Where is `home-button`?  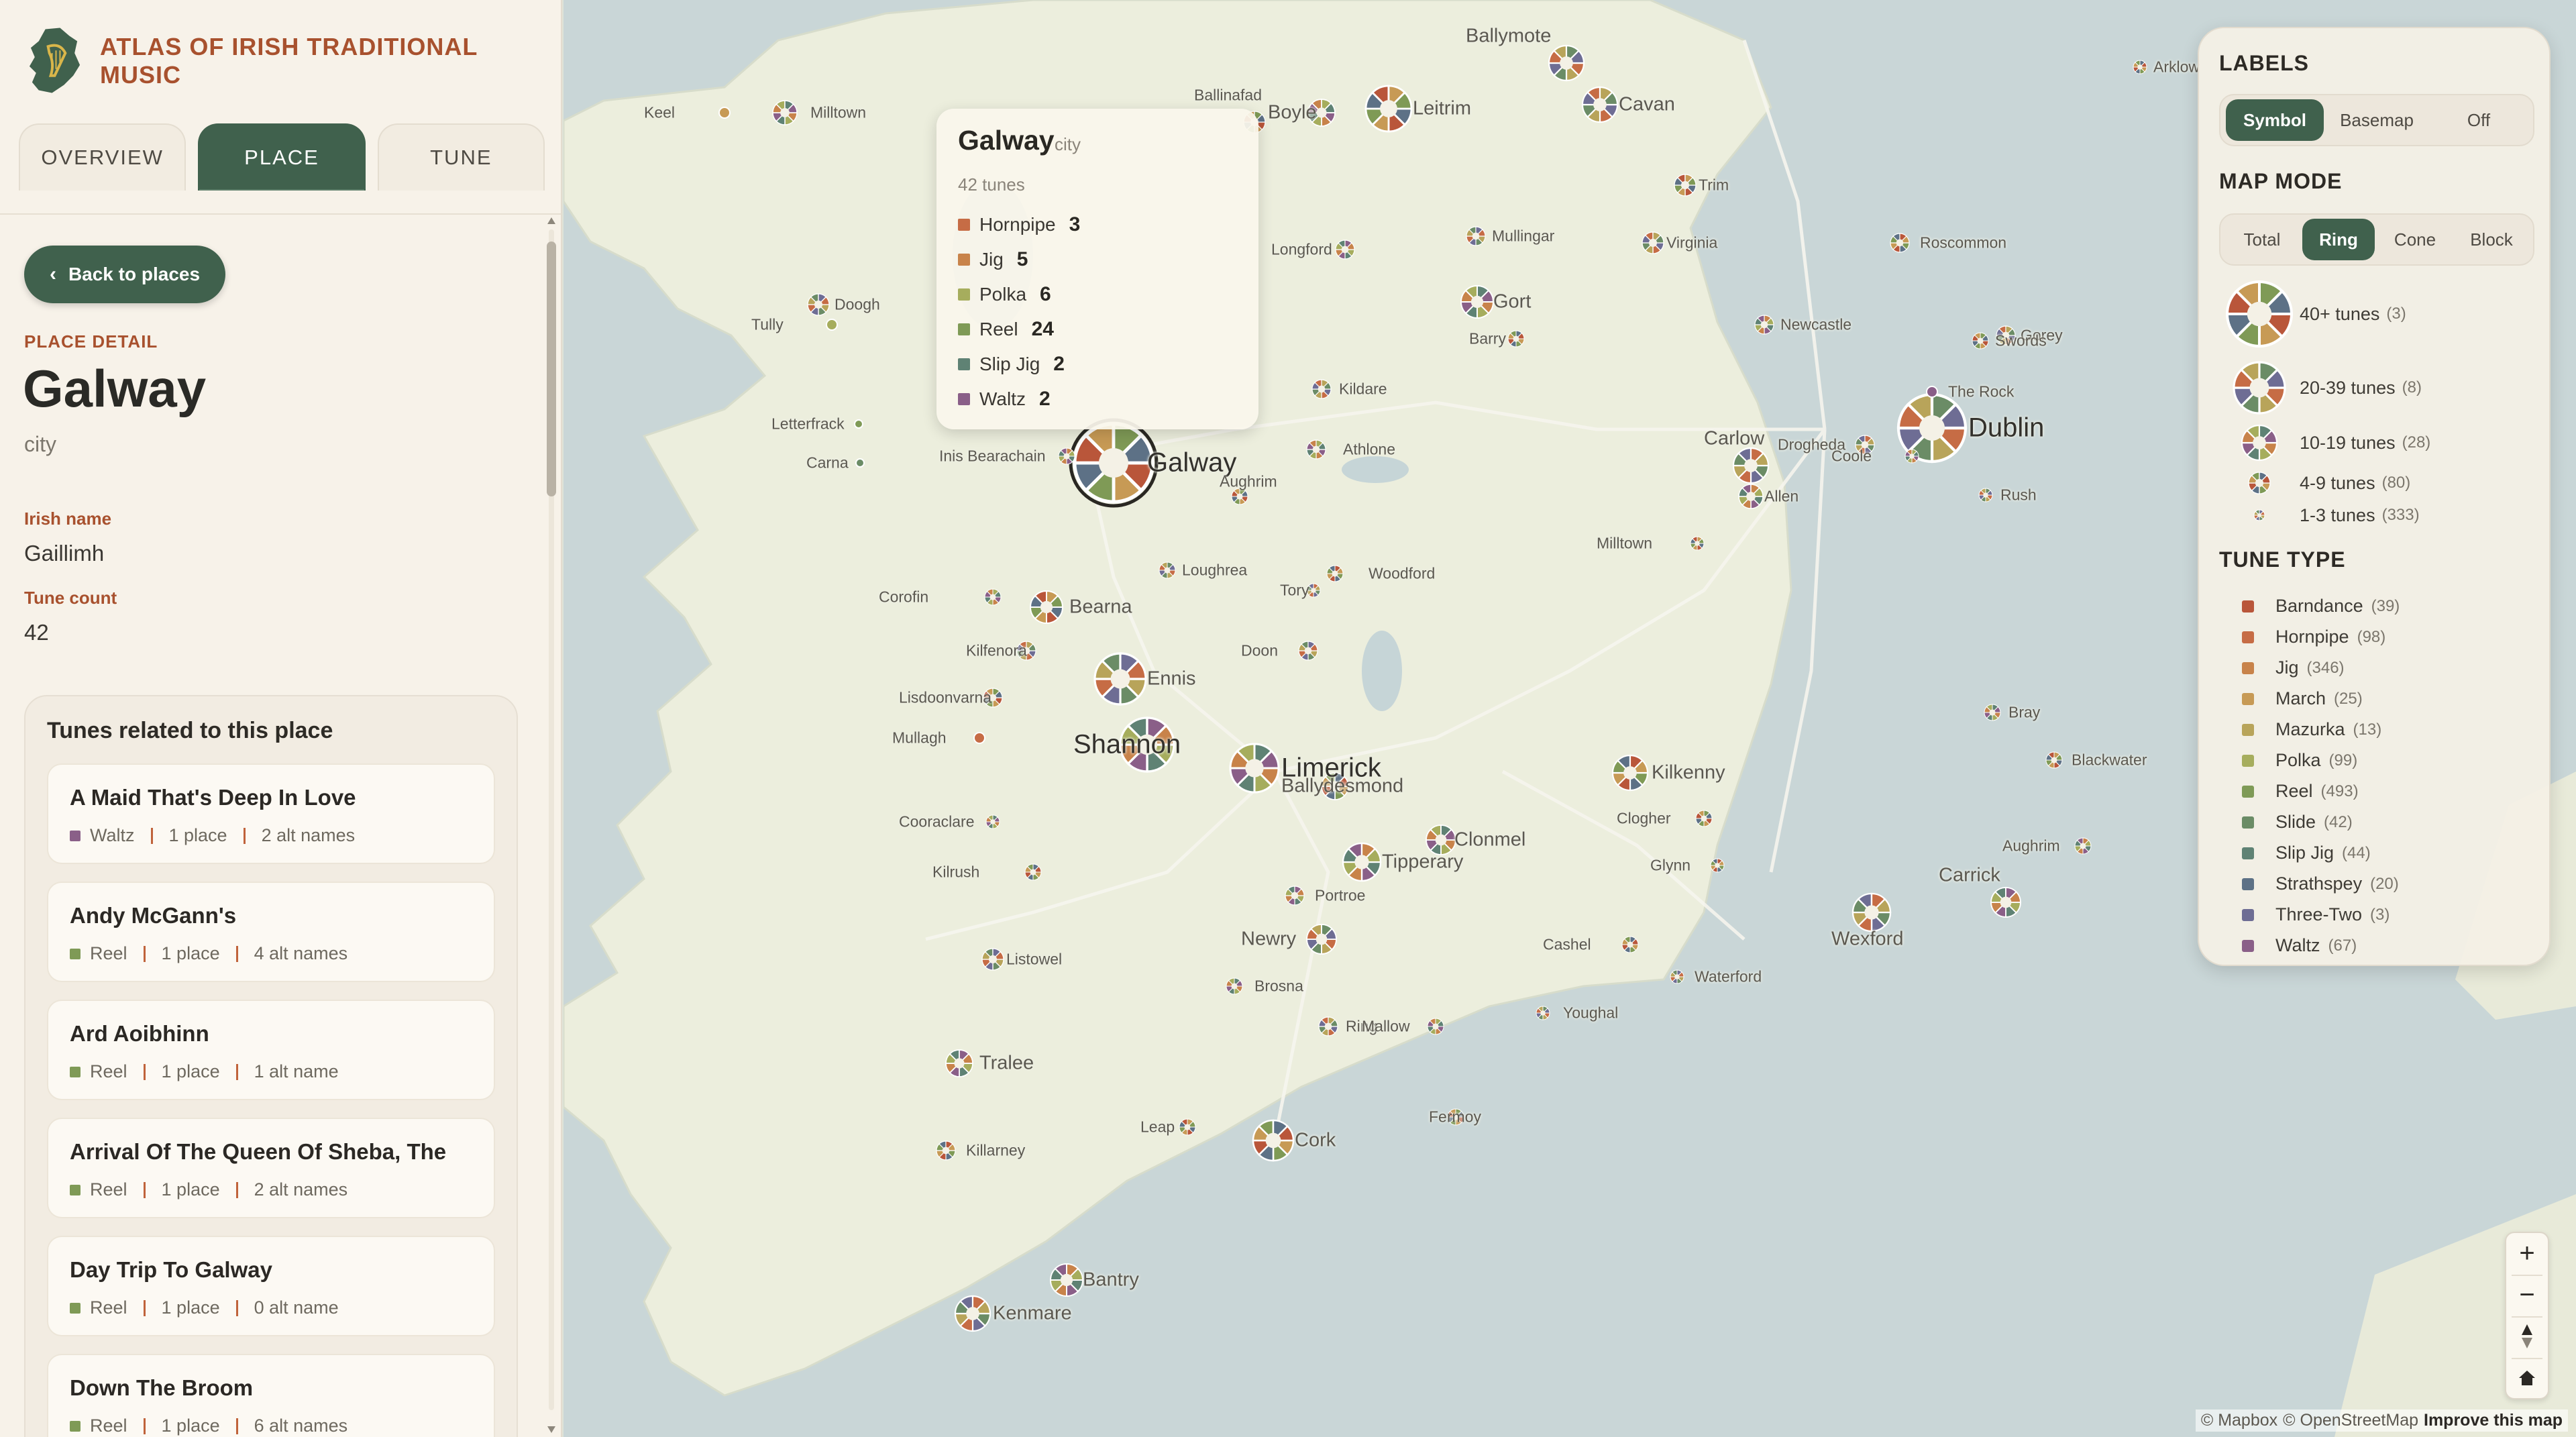
home-button is located at coordinates (2527, 1378).